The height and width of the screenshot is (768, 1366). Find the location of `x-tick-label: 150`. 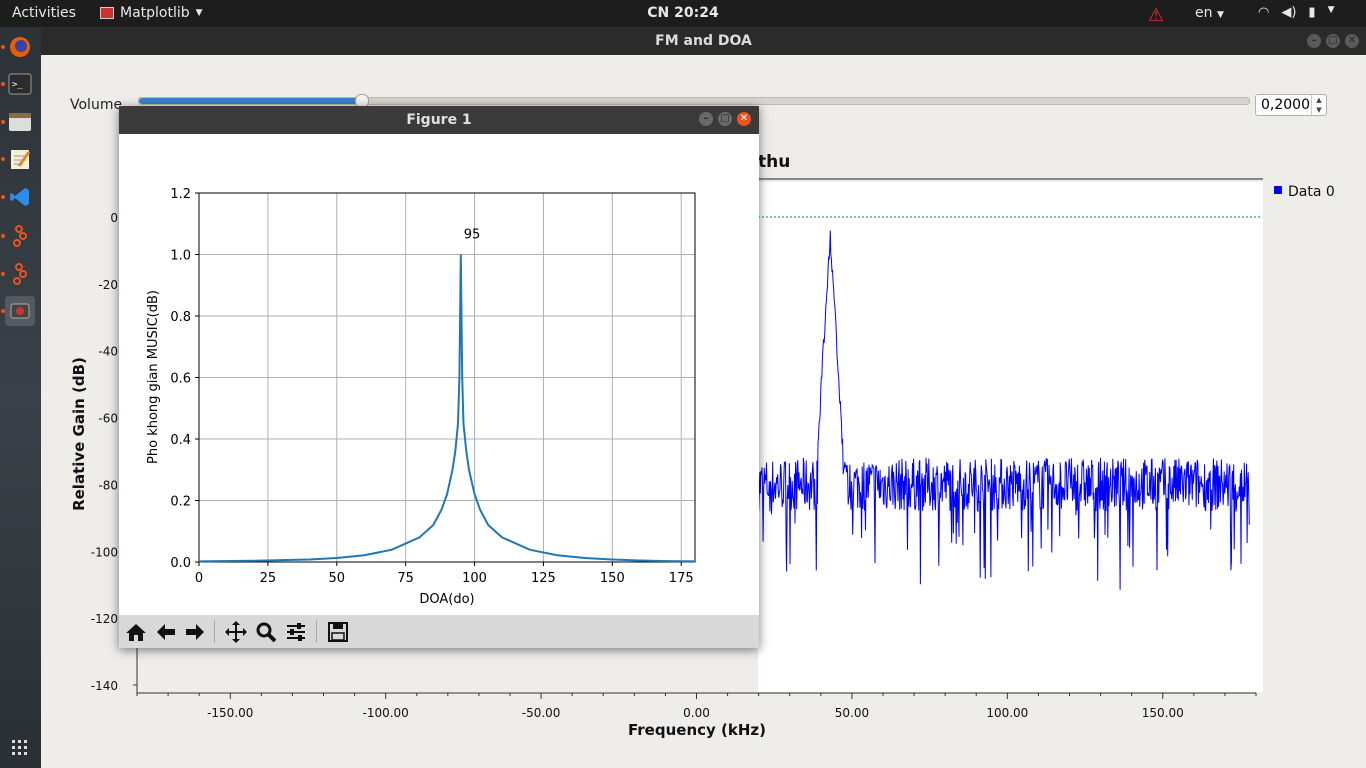

x-tick-label: 150 is located at coordinates (612, 578).